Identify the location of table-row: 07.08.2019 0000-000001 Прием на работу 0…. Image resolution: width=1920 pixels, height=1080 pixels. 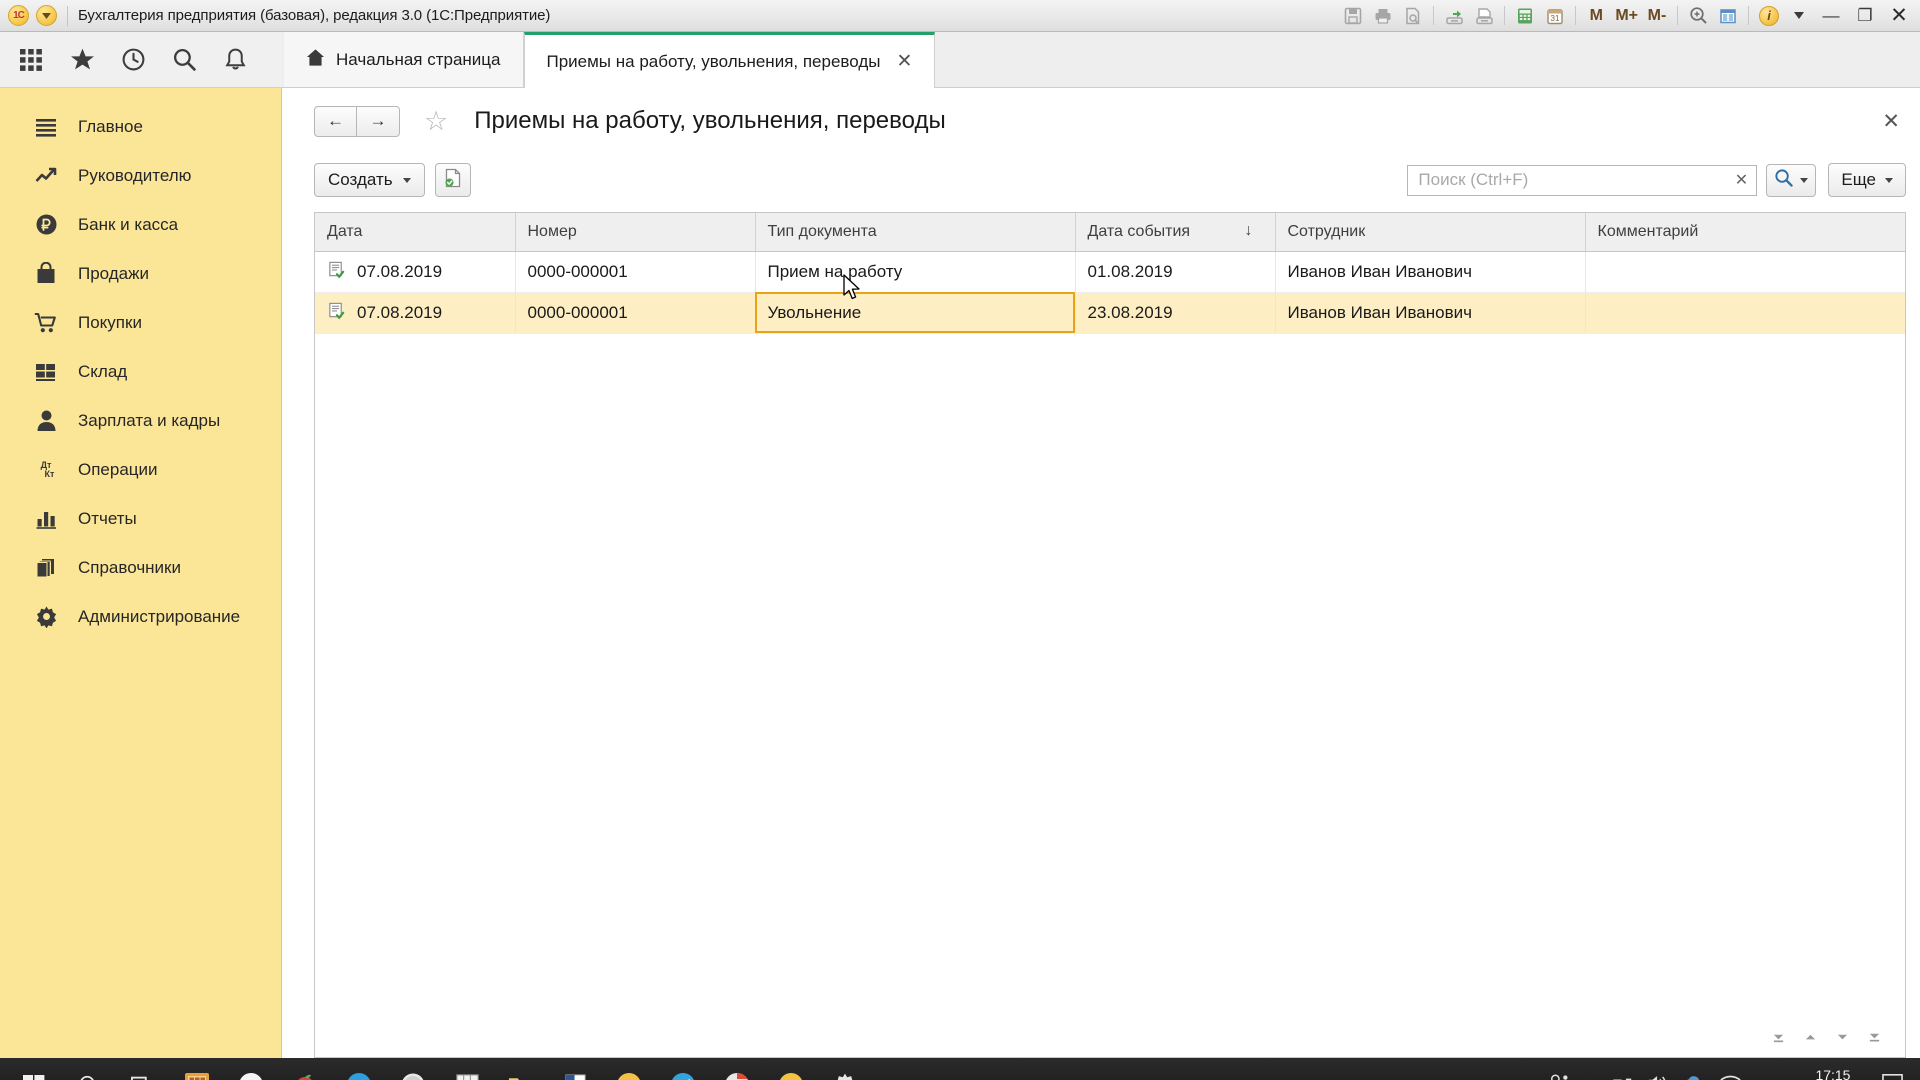
(1110, 272).